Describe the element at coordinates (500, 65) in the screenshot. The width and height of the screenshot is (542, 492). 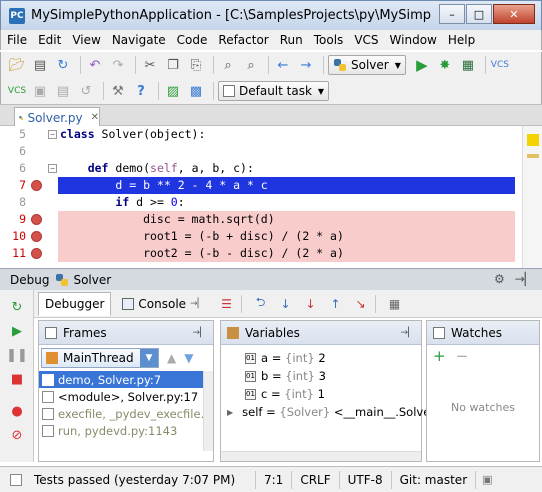
I see `vcs-update-icon: VCS` at that location.